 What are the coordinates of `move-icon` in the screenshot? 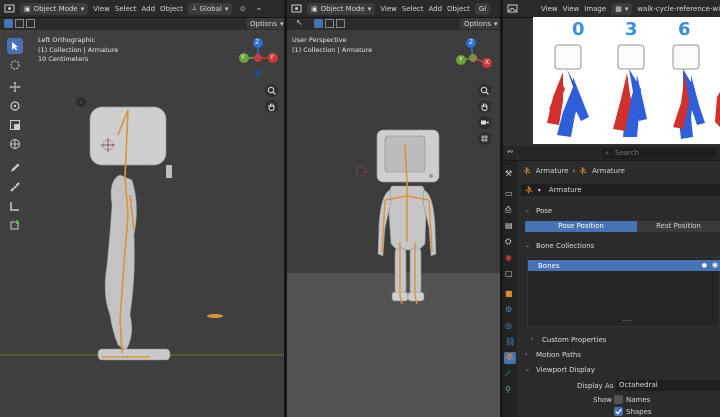 It's located at (15, 87).